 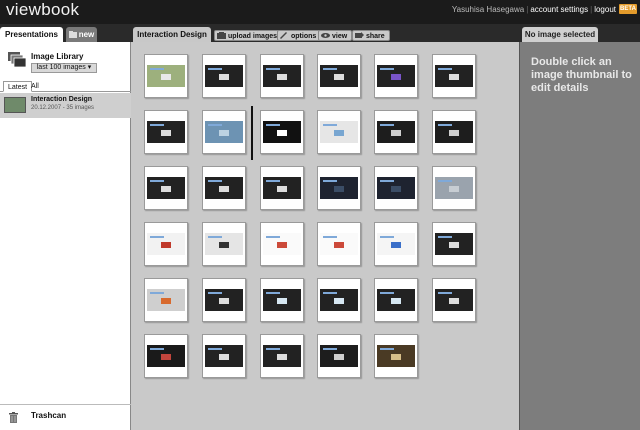 I want to click on filter-all: All, so click(x=35, y=86).